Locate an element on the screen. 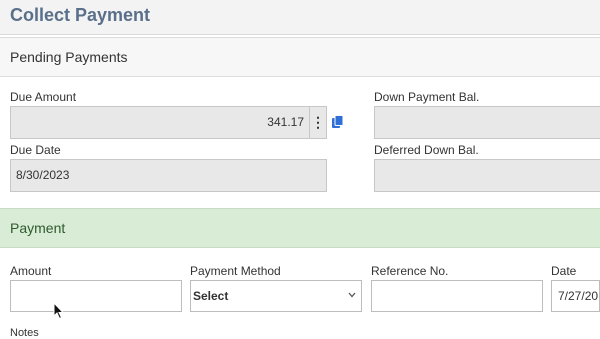 This screenshot has width=600, height=339. due-date-label: Due Date is located at coordinates (35, 150).